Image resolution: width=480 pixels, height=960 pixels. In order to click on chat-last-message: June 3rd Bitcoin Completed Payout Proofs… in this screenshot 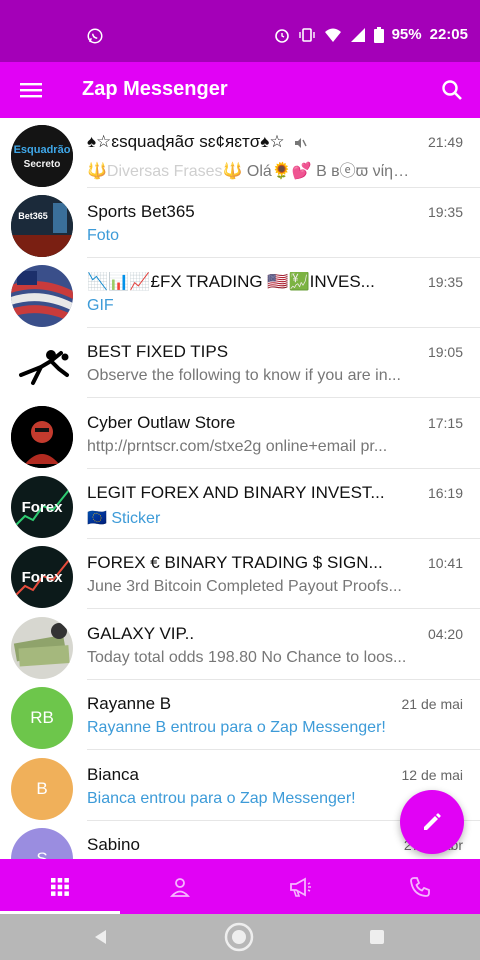, I will do `click(244, 586)`.